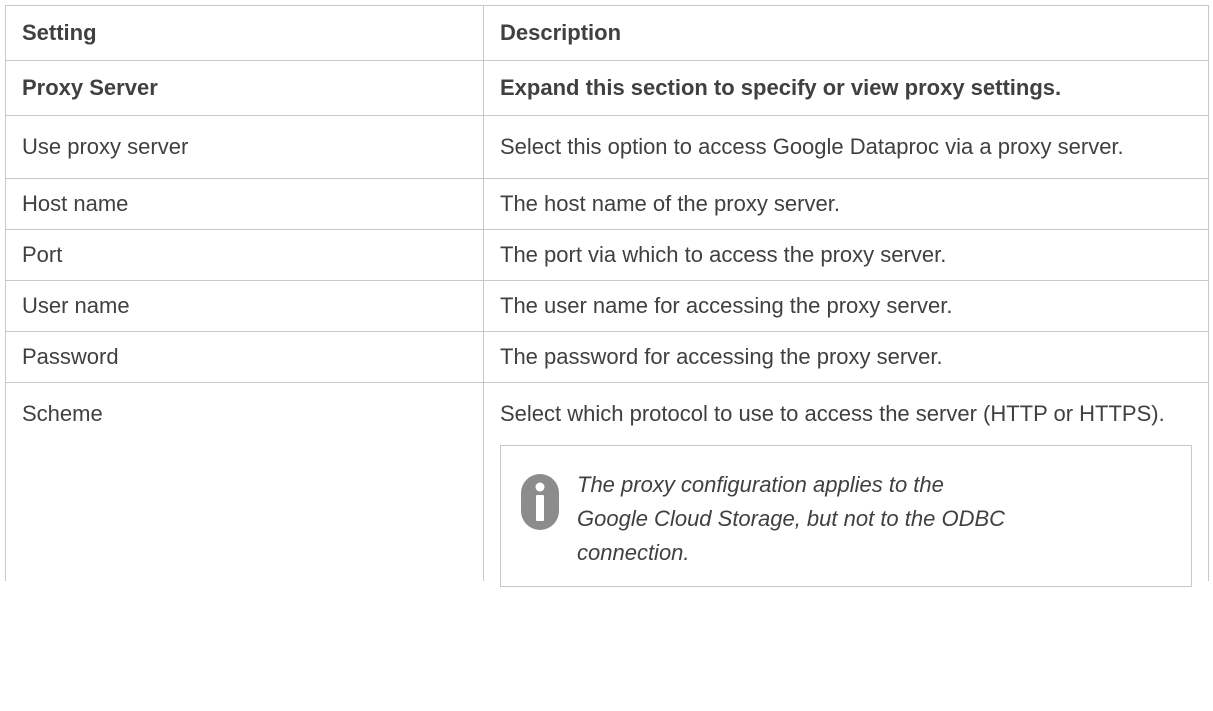 The width and height of the screenshot is (1213, 711). Describe the element at coordinates (540, 502) in the screenshot. I see `info-icon` at that location.